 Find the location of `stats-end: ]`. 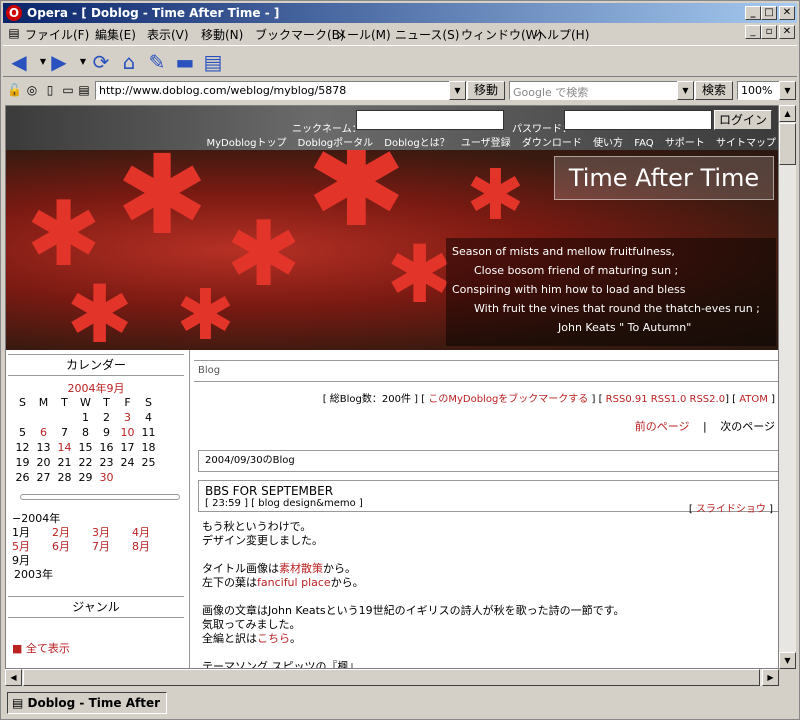

stats-end: ] is located at coordinates (773, 399).